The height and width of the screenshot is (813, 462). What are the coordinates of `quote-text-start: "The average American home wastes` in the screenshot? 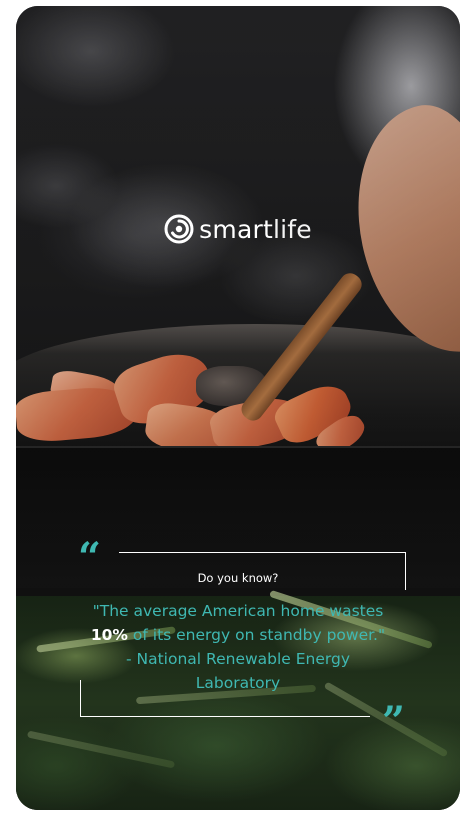 It's located at (238, 611).